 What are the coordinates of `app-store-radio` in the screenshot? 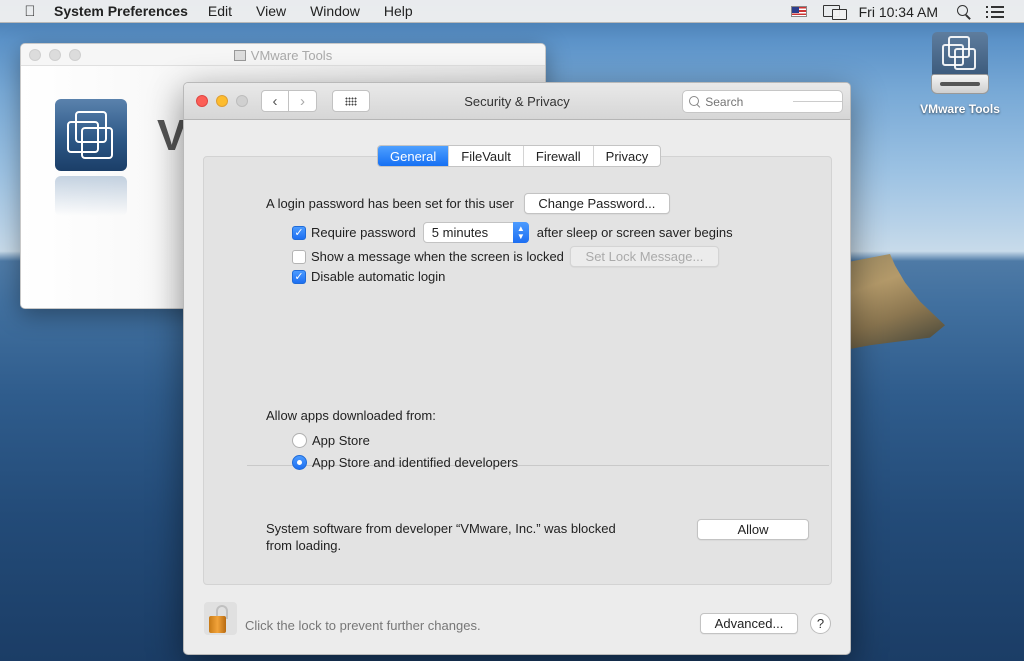 It's located at (299, 440).